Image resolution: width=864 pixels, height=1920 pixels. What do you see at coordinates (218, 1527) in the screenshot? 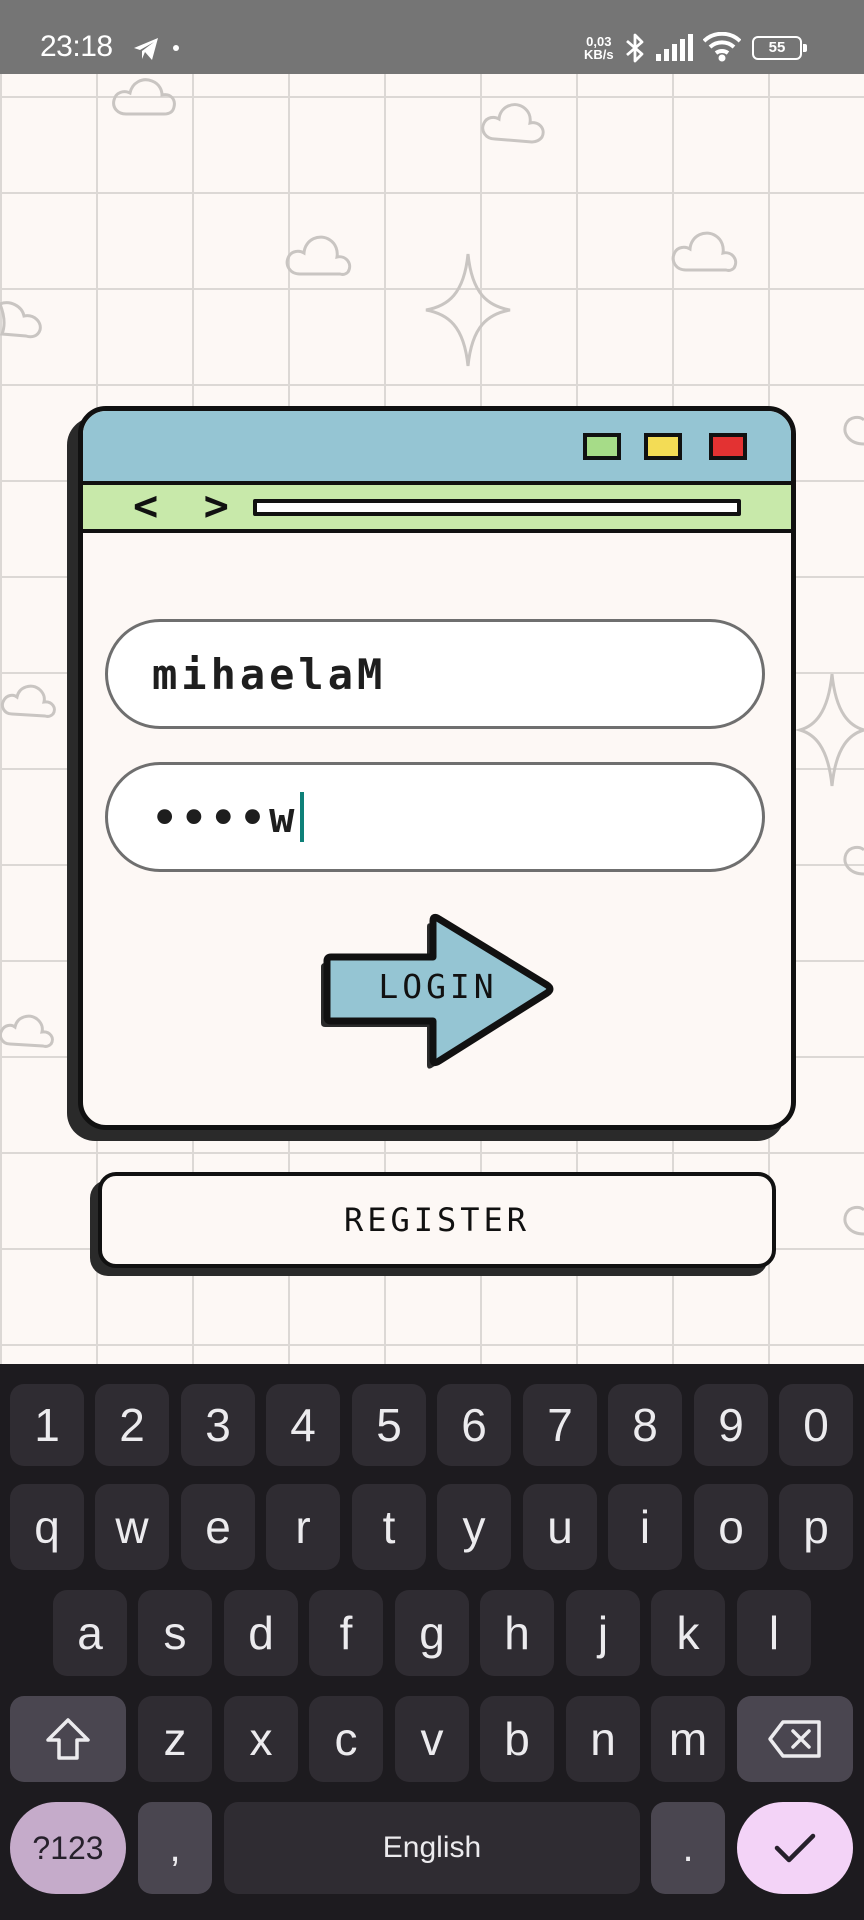
I see `key-e: e` at bounding box center [218, 1527].